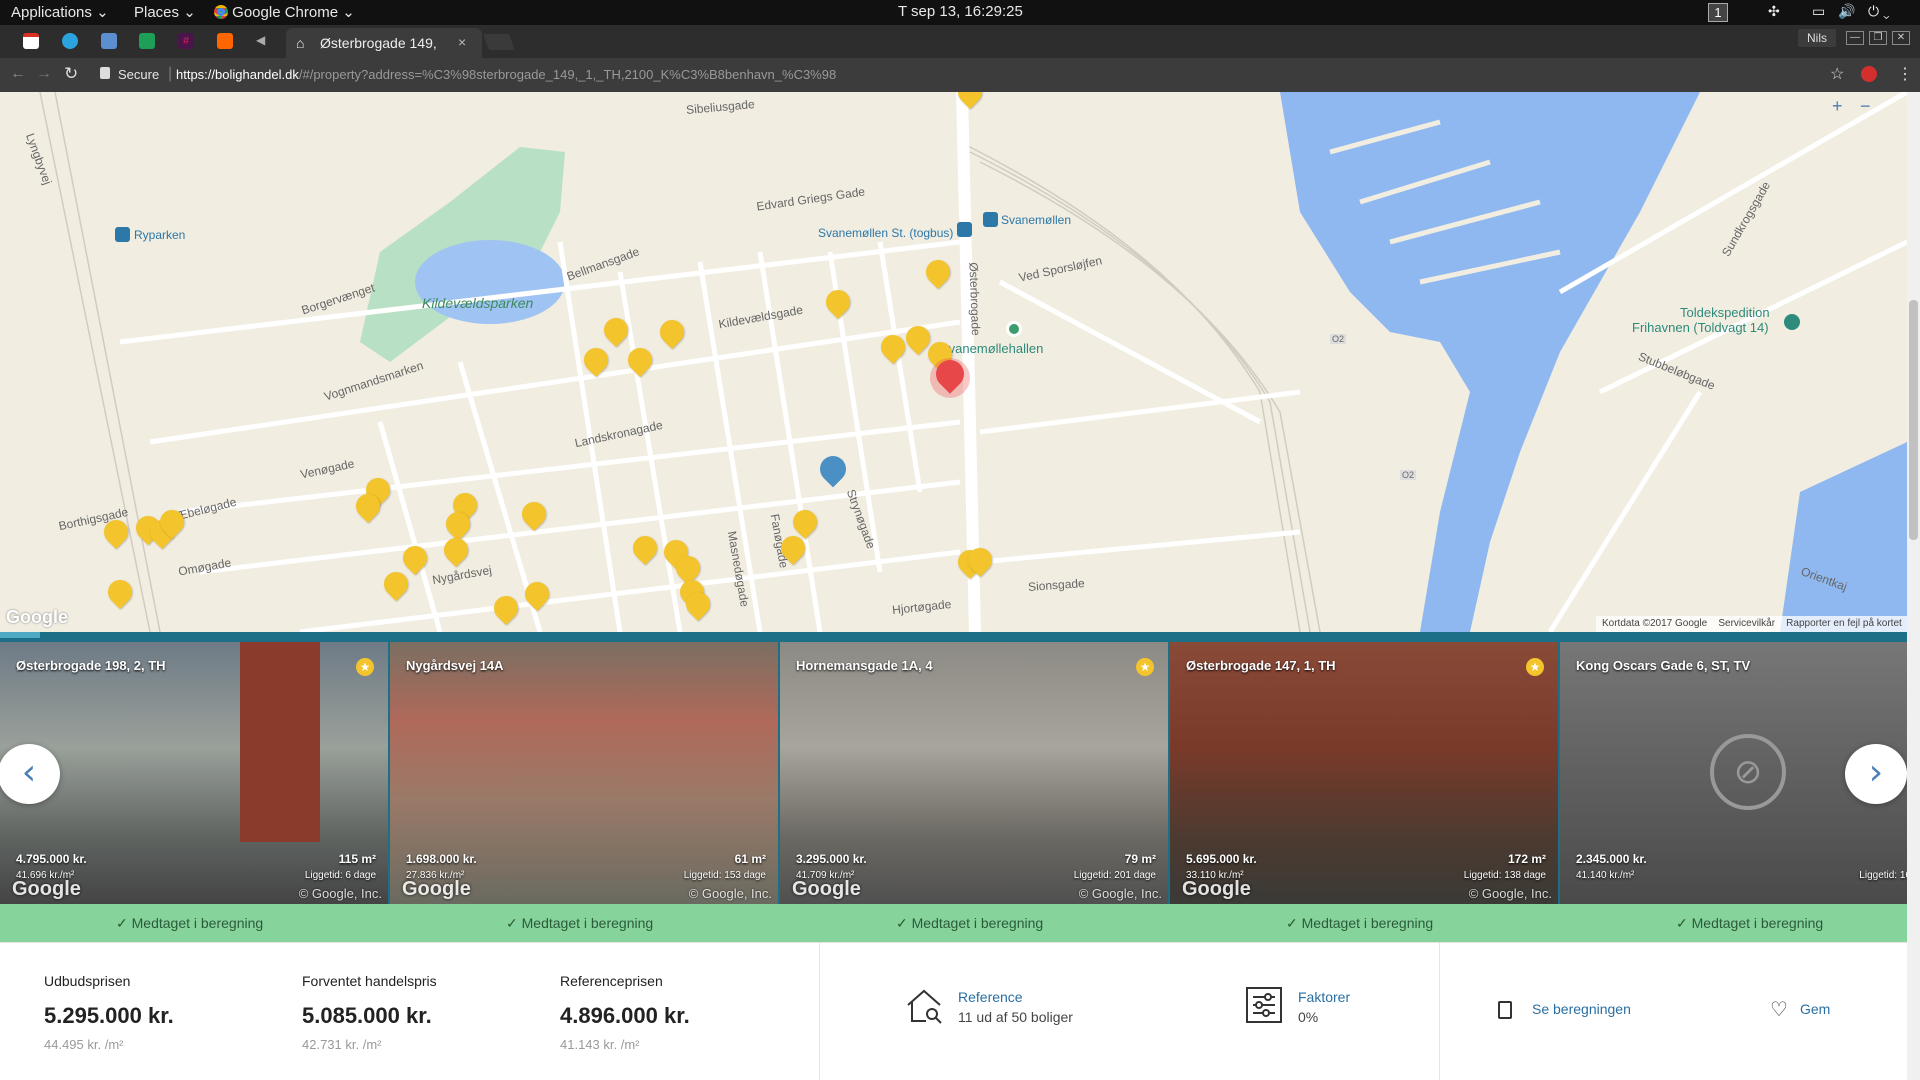 The width and height of the screenshot is (1920, 1080). I want to click on card-days: Liggetid: 201 dage, so click(1114, 875).